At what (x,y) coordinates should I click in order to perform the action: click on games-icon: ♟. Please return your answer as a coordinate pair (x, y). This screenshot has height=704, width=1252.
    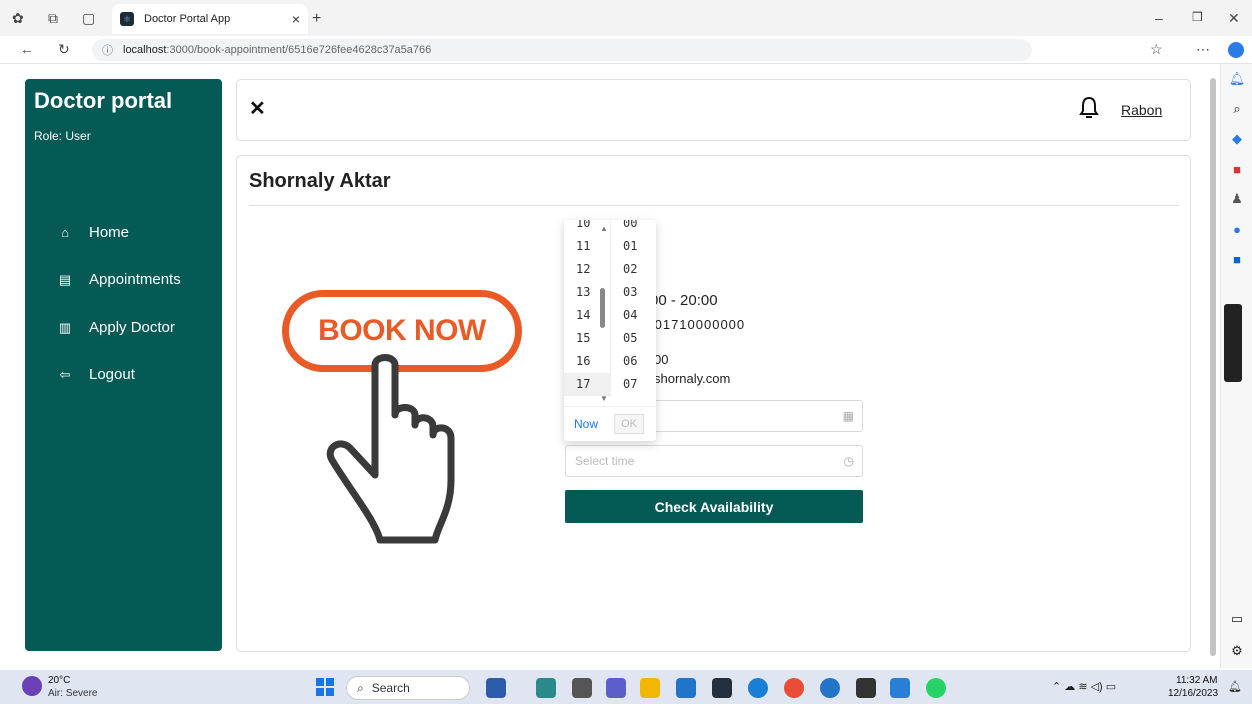
    Looking at the image, I should click on (1236, 199).